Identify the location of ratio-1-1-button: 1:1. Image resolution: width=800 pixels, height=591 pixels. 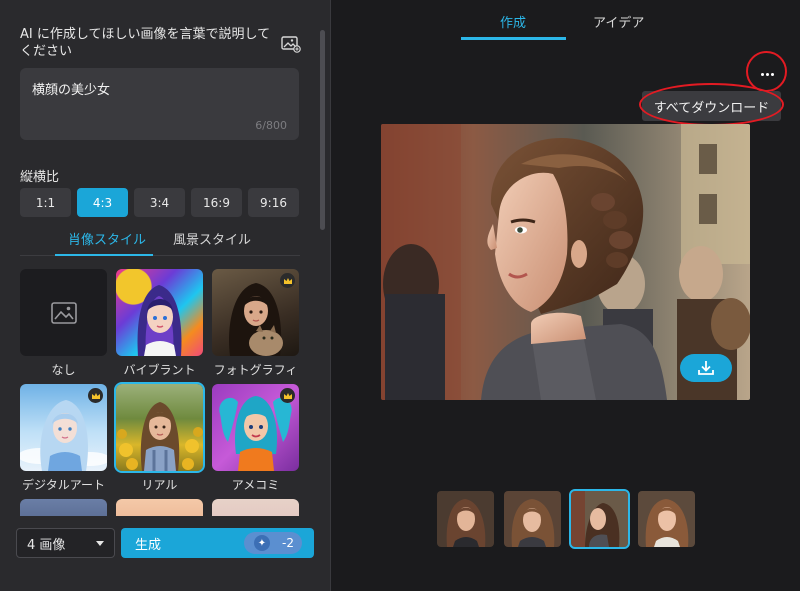
(45, 202).